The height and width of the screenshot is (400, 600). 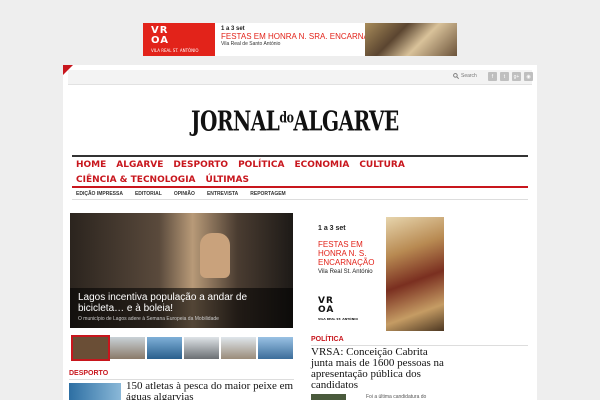 What do you see at coordinates (267, 194) in the screenshot?
I see `subnav-reportagem: REPORTAGEM` at bounding box center [267, 194].